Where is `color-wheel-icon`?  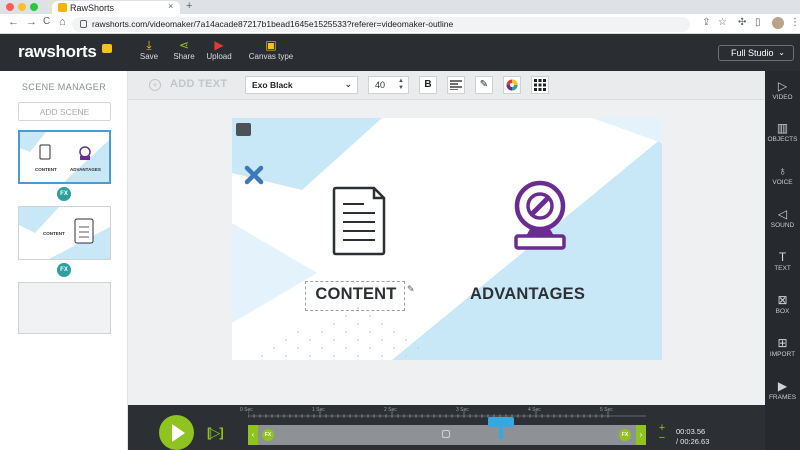 color-wheel-icon is located at coordinates (512, 85).